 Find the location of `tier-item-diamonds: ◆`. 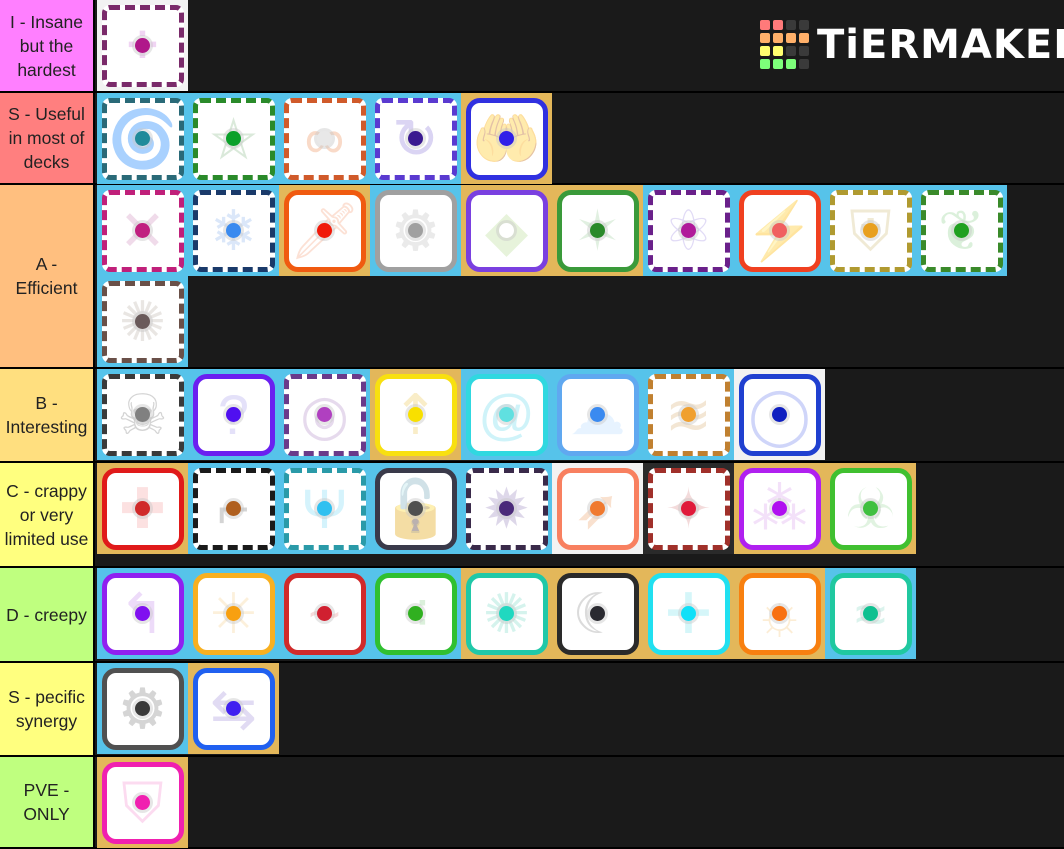

tier-item-diamonds: ◆ is located at coordinates (506, 230).